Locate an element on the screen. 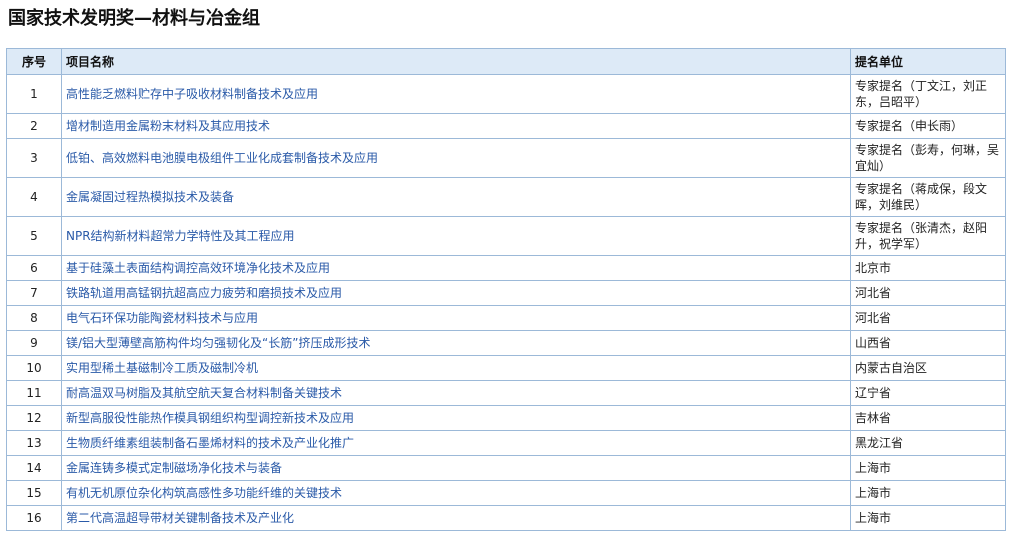  project-name-link: 高性能乏燃料贮存中子吸收材料制备技术及应用 is located at coordinates (192, 94).